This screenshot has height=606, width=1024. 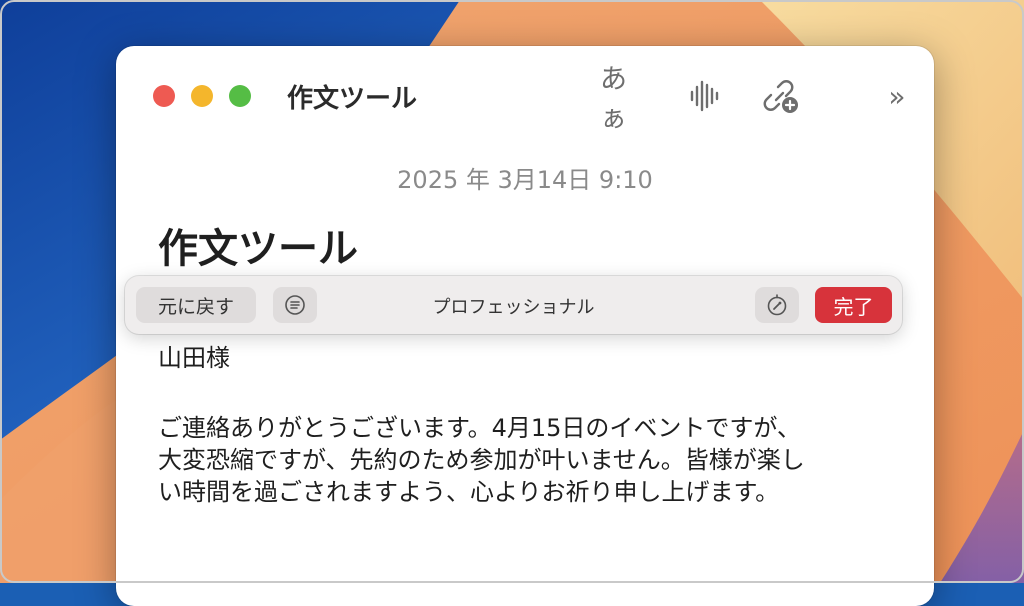 What do you see at coordinates (705, 96) in the screenshot?
I see `waveform-icon` at bounding box center [705, 96].